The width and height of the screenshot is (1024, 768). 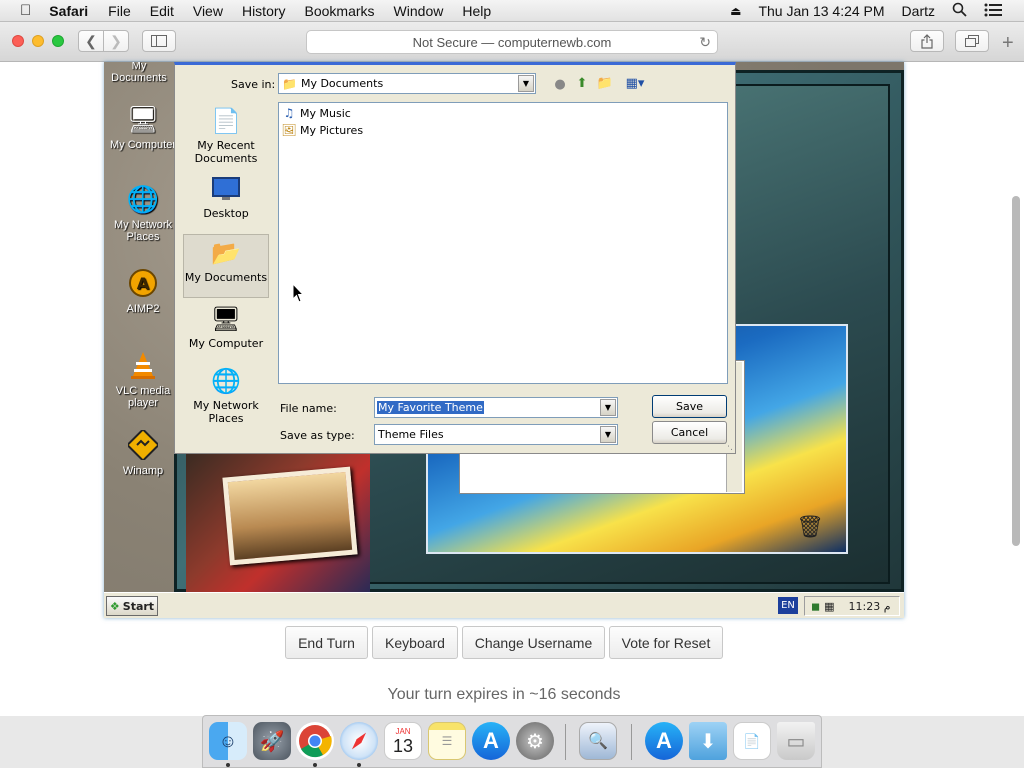 I want to click on save-in-dropdown: 📁 My Documents ▼, so click(x=407, y=83).